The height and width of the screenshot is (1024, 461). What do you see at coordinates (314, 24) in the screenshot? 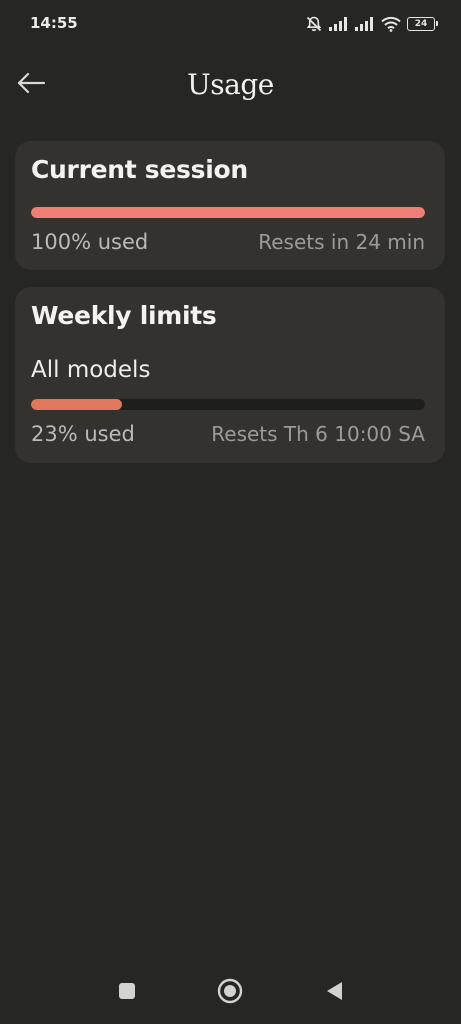
I see `muted-bell-icon` at bounding box center [314, 24].